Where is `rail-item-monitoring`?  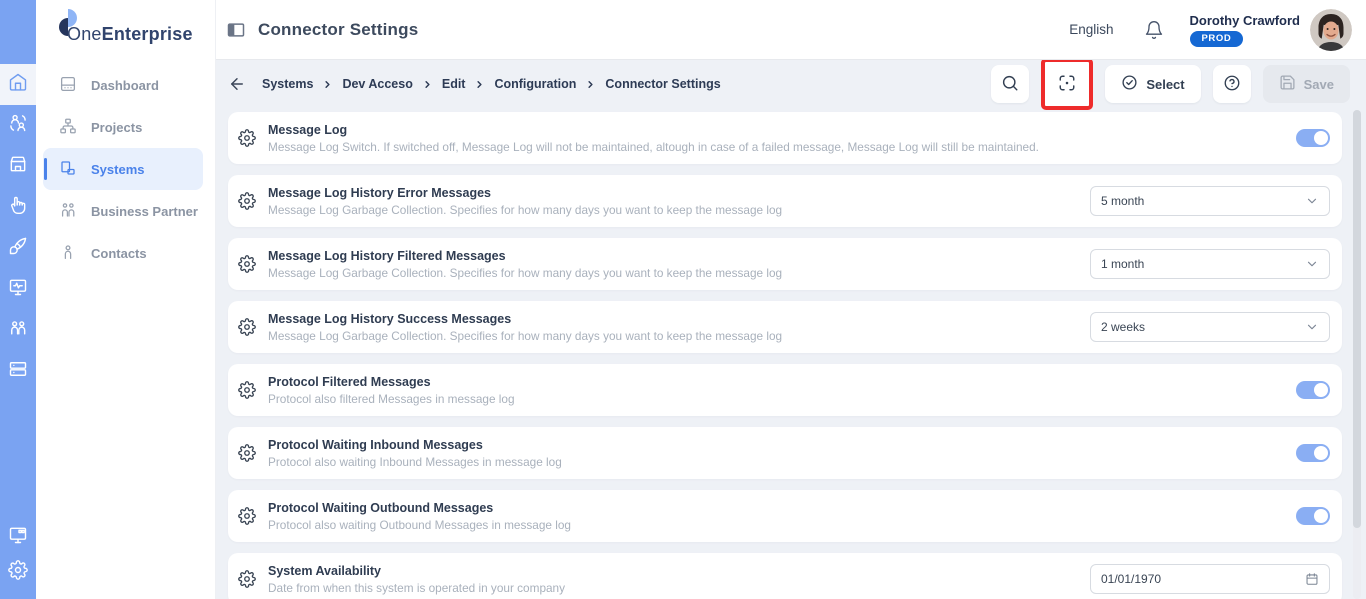
rail-item-monitoring is located at coordinates (18, 289).